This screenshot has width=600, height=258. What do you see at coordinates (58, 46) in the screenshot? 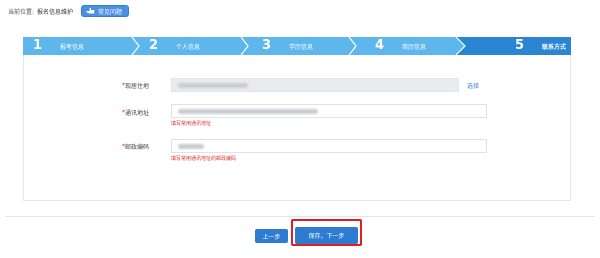
I see `step-1: 1 报考信息` at bounding box center [58, 46].